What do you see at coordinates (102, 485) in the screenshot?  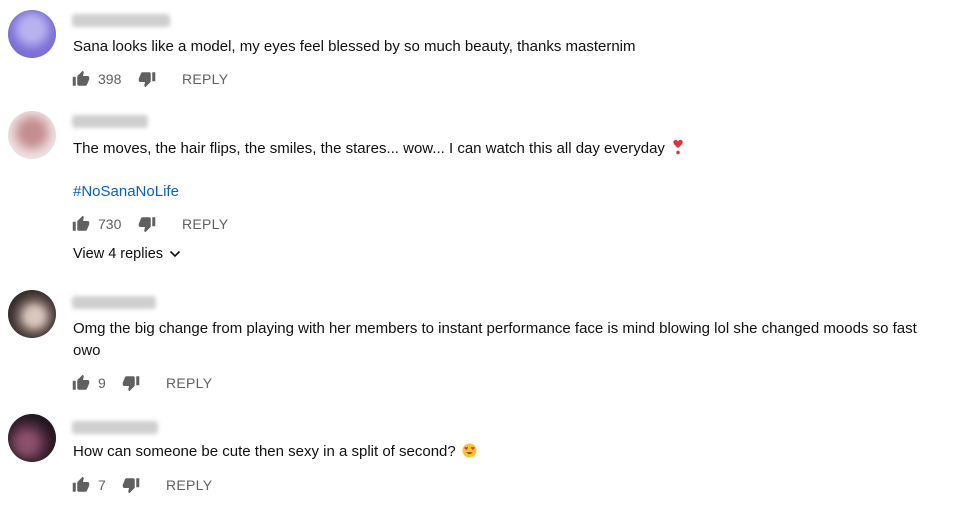 I see `like-count: 7` at bounding box center [102, 485].